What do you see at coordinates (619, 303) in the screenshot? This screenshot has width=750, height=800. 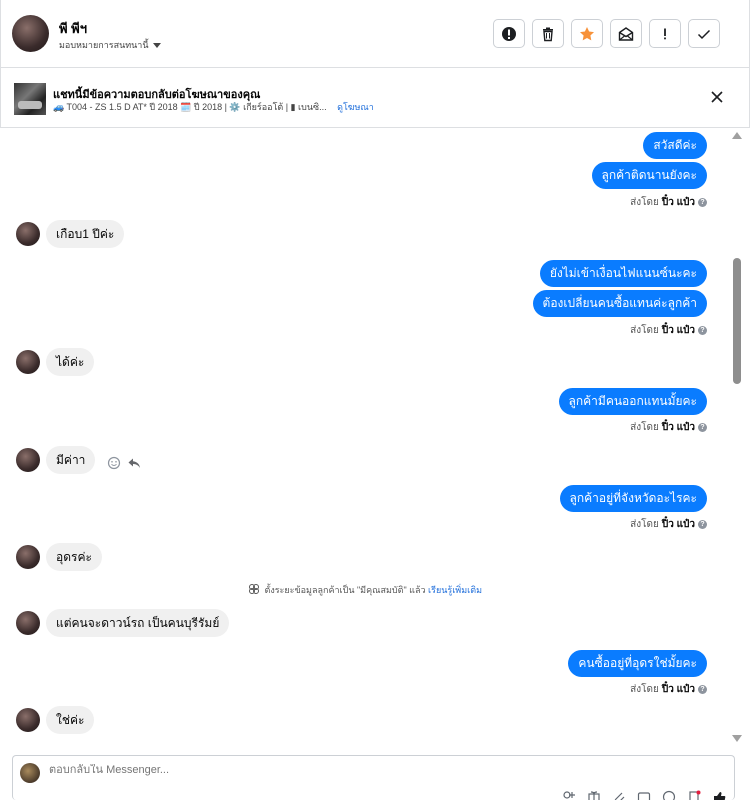 I see `outgoing-message: ต้องเปลี่ยนคนซื้อแทนค่ะลูกค้า` at bounding box center [619, 303].